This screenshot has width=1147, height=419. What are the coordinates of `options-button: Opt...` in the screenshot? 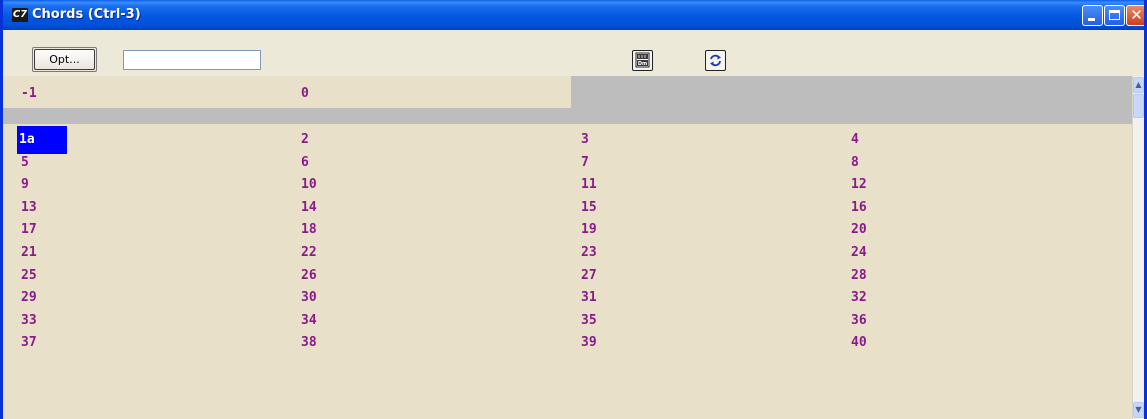 It's located at (64, 59).